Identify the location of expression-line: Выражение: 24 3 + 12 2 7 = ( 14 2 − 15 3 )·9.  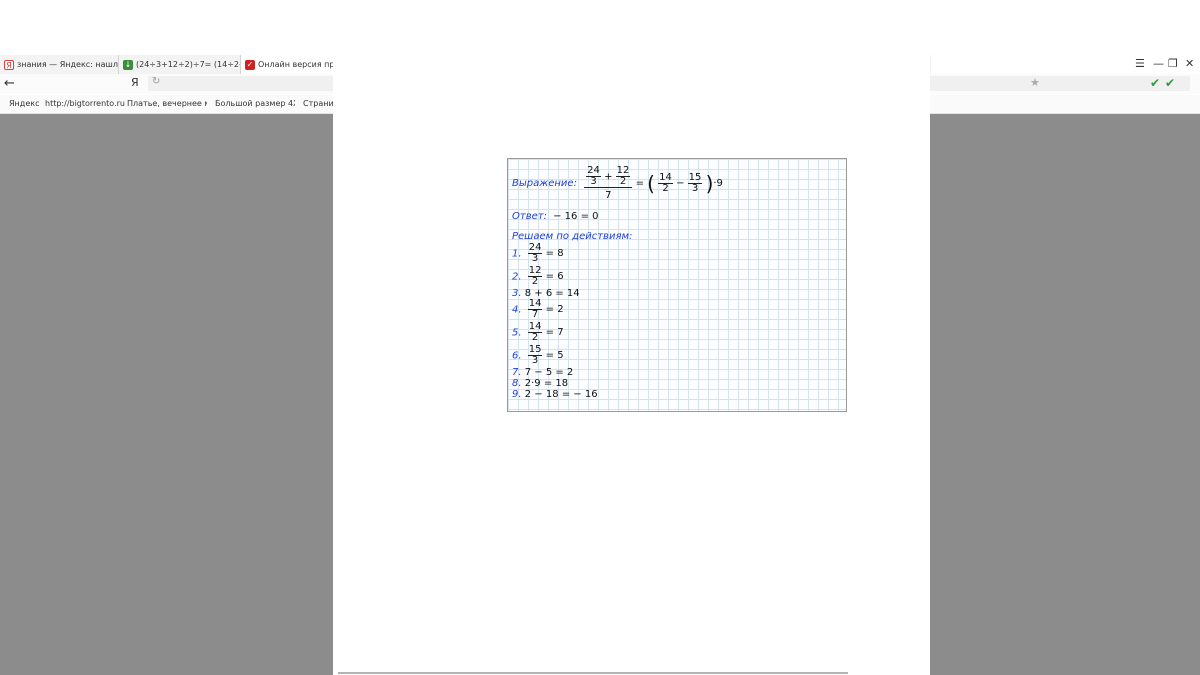
(617, 183).